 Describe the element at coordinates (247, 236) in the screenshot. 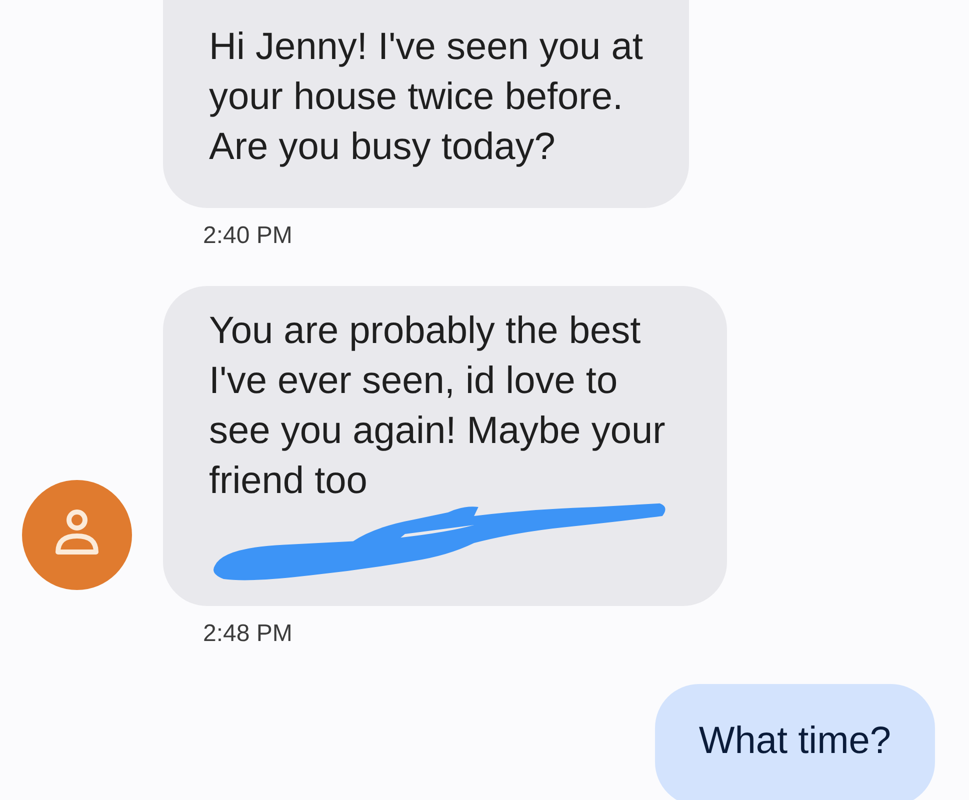

I see `timestamp: 2:40 PM` at that location.